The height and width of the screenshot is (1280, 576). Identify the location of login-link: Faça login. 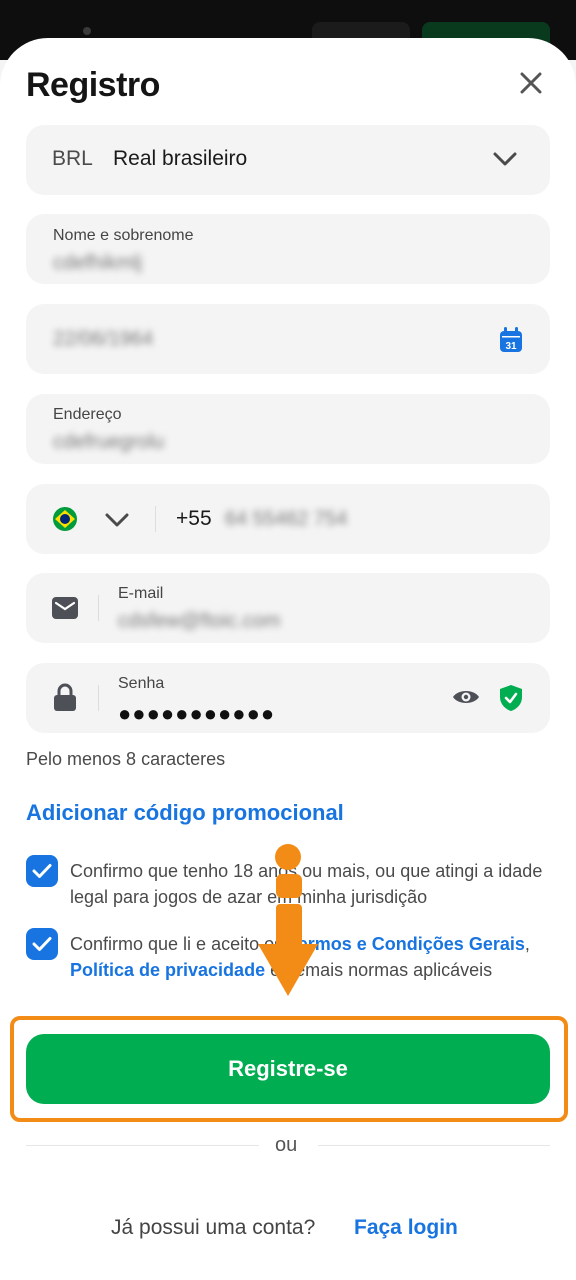
(406, 1228).